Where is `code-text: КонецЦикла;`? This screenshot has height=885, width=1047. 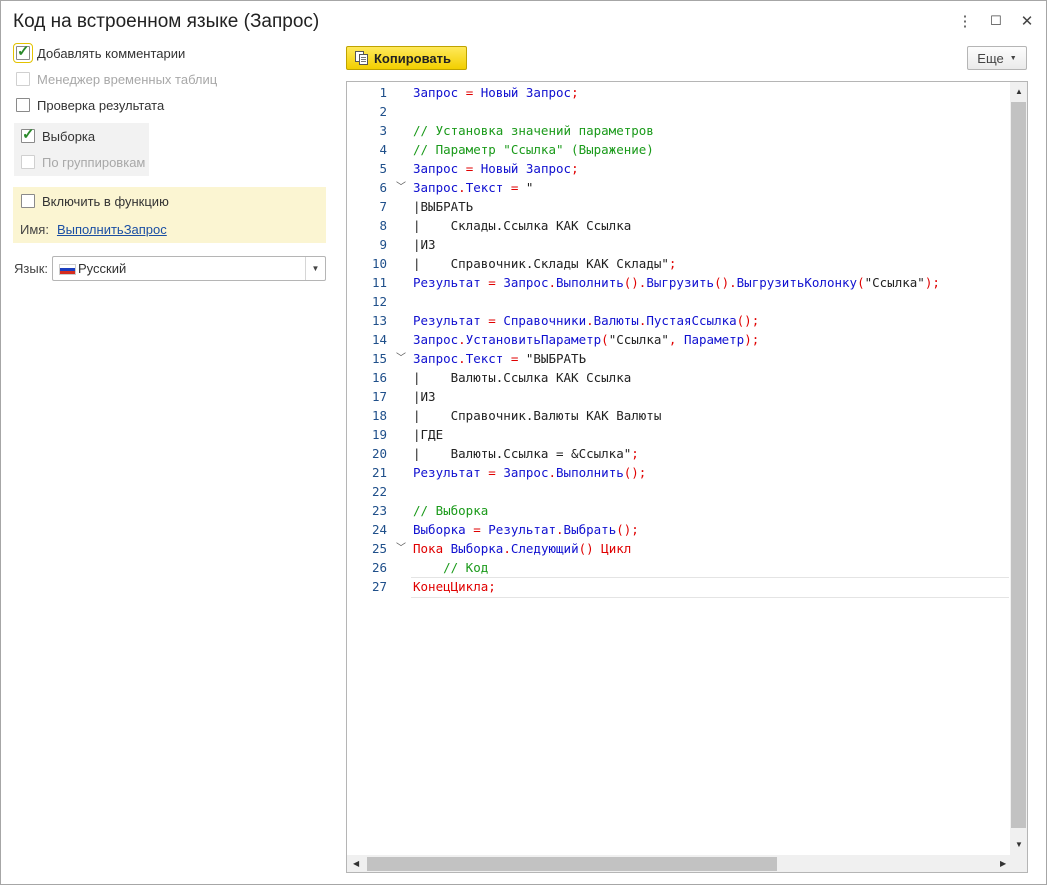
code-text: КонецЦикла; is located at coordinates (454, 586).